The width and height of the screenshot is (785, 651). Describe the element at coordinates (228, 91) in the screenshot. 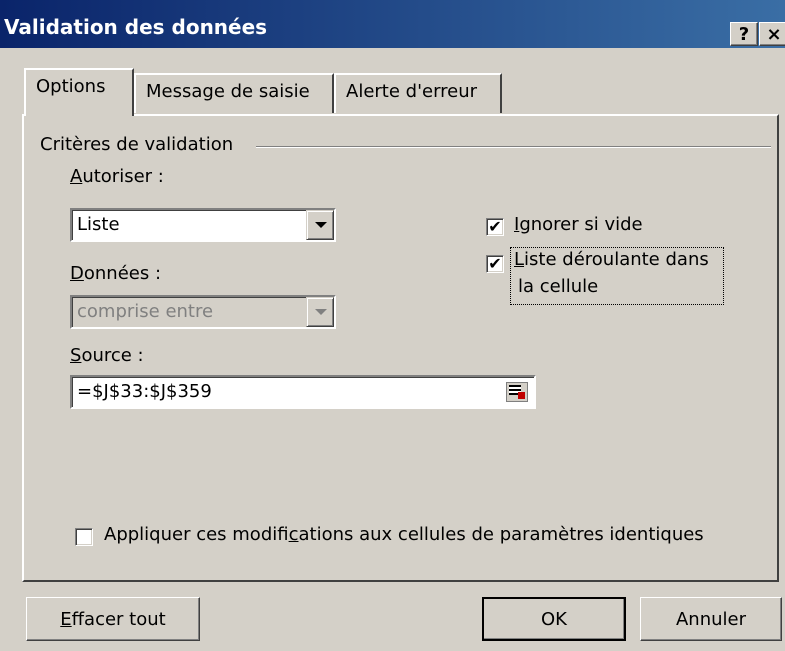

I see `tab-message-label: Message de saisie` at that location.